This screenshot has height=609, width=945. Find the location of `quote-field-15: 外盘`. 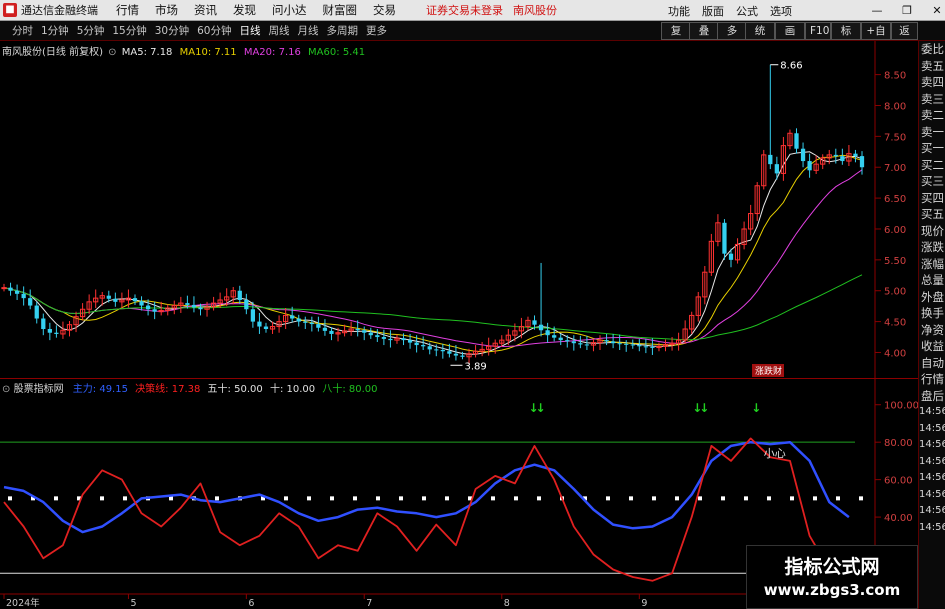

quote-field-15: 外盘 is located at coordinates (932, 296).